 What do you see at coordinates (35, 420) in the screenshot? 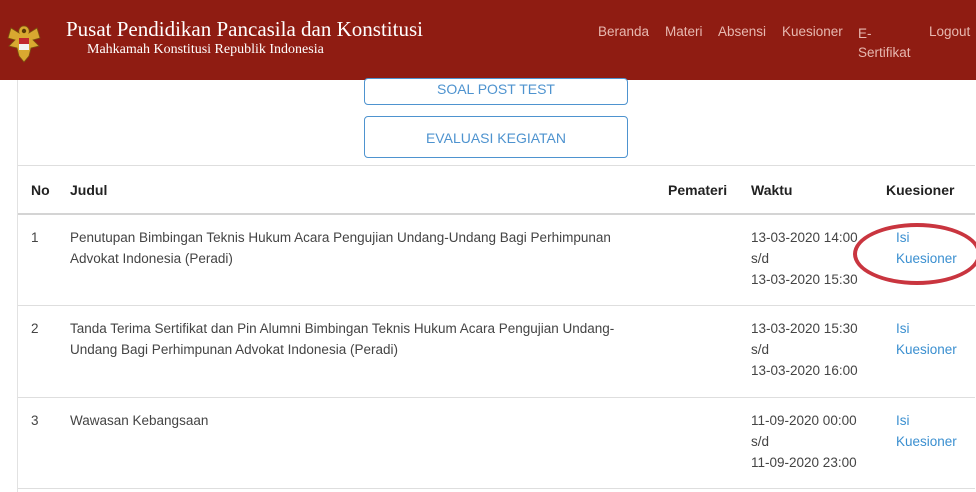
I see `row-no: 3` at bounding box center [35, 420].